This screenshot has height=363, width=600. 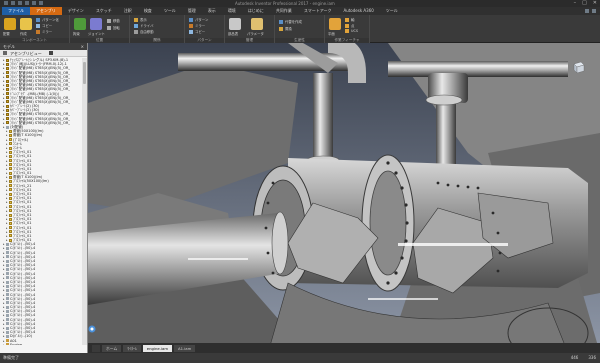 What do you see at coordinates (255, 33) in the screenshot?
I see `parameters-button: パラメータ` at bounding box center [255, 33].